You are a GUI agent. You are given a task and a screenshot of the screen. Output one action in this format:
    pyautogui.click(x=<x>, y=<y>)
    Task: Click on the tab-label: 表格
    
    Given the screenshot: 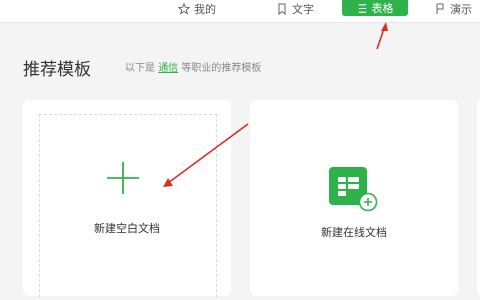 What is the action you would take?
    pyautogui.click(x=382, y=8)
    